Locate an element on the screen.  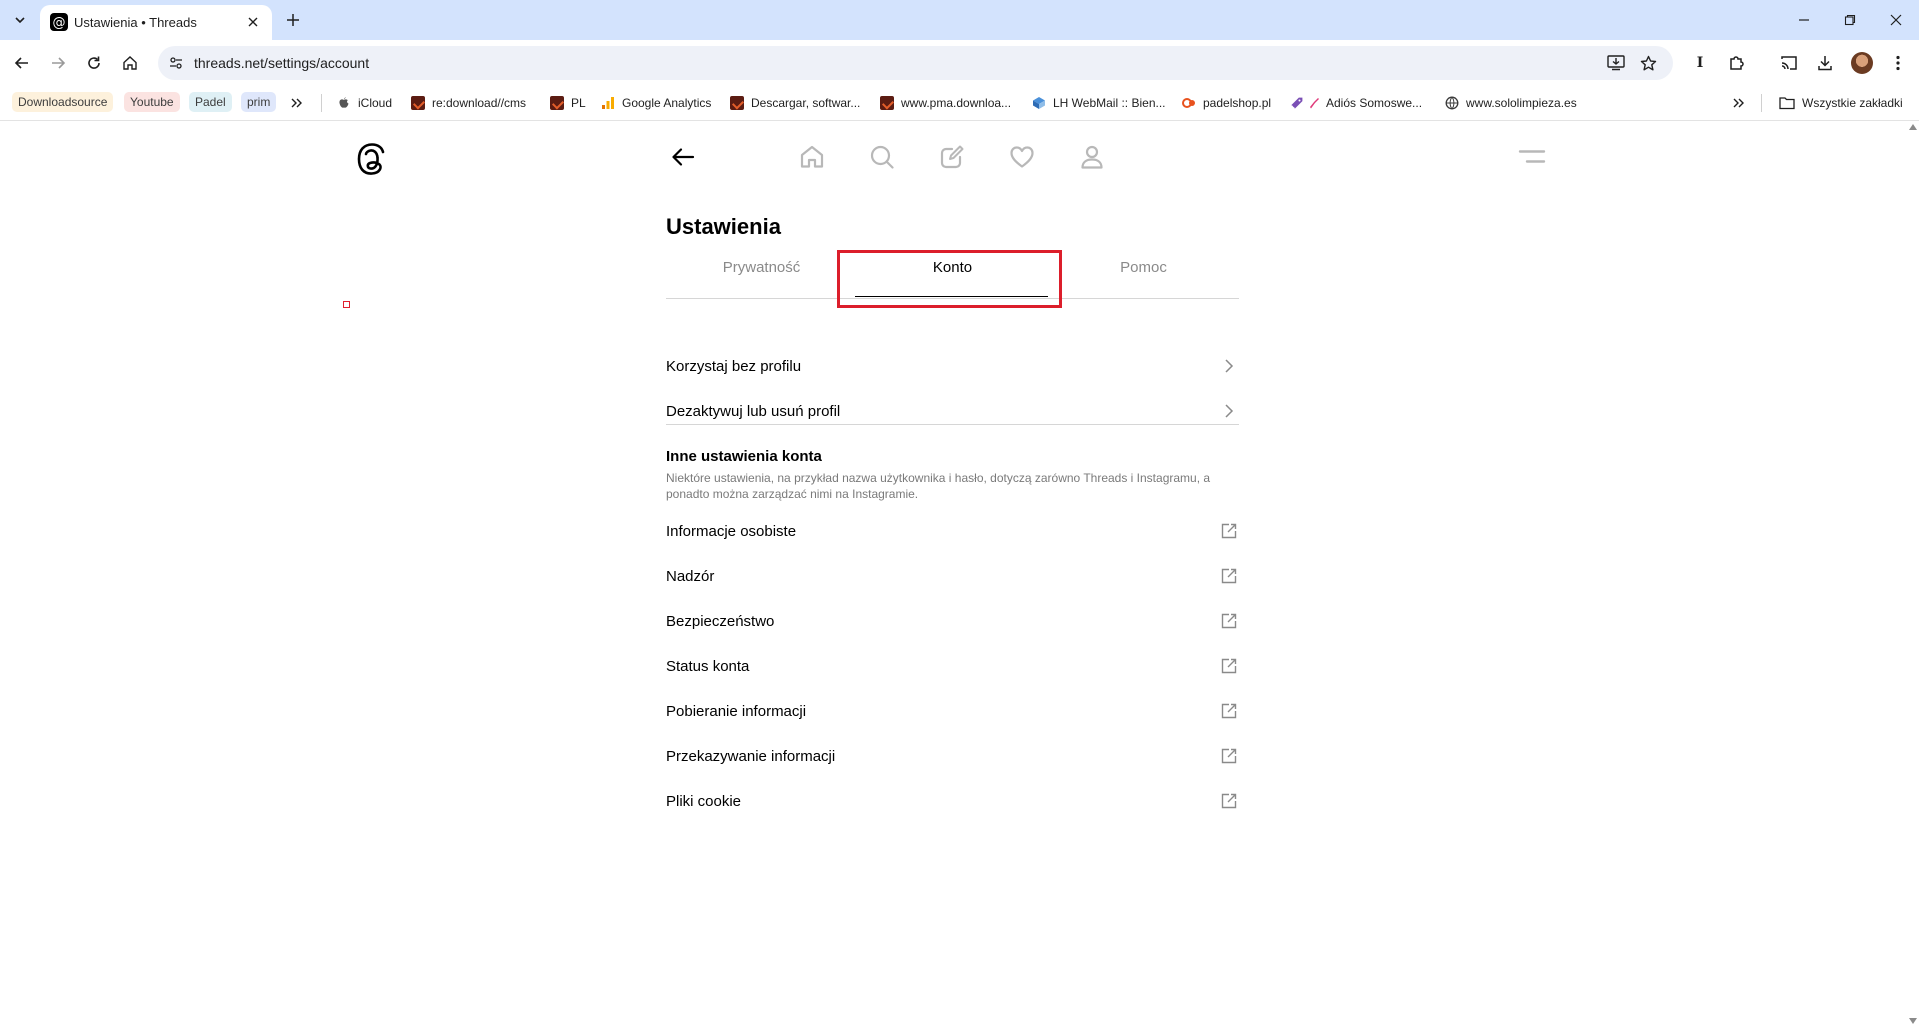
bookmark-redownload-cms: re:download//cms is located at coordinates (468, 103).